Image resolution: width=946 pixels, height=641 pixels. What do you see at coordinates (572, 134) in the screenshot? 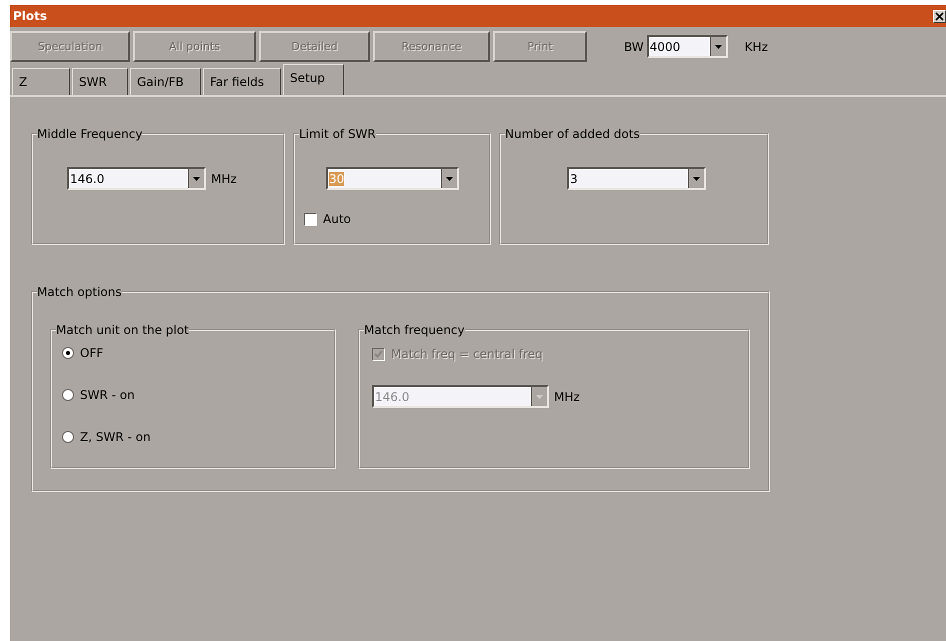
I see `group-title: Number of added dots` at bounding box center [572, 134].